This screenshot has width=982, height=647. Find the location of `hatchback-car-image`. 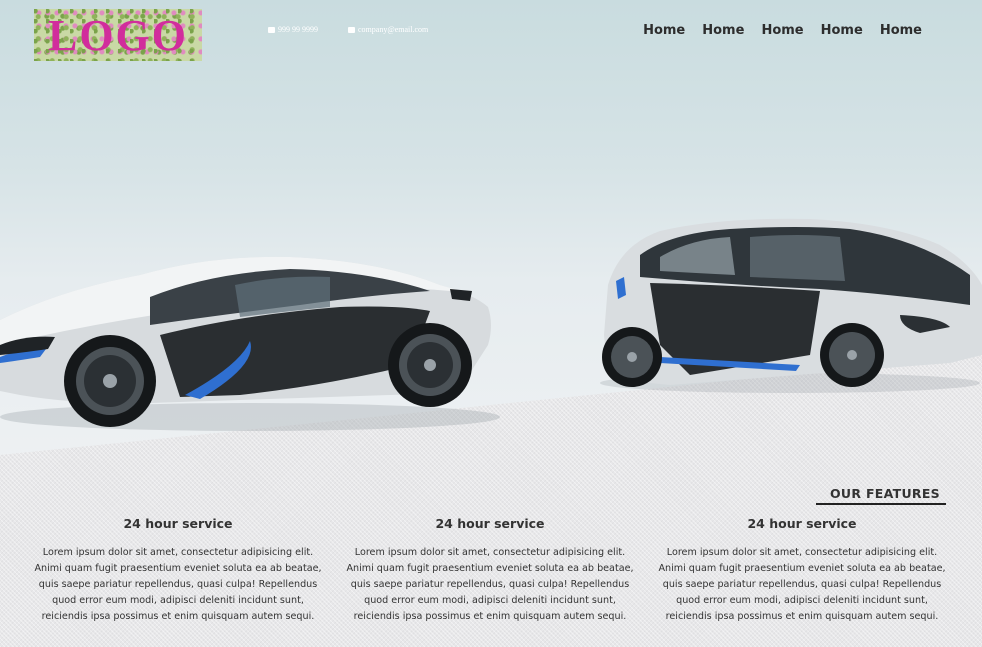

hatchback-car-image is located at coordinates (791, 305).